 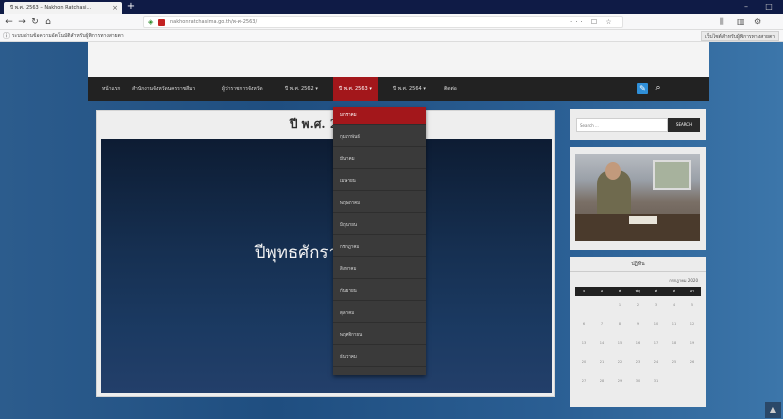 I want to click on dropdown-item-jan: มกราคม, so click(x=379, y=116).